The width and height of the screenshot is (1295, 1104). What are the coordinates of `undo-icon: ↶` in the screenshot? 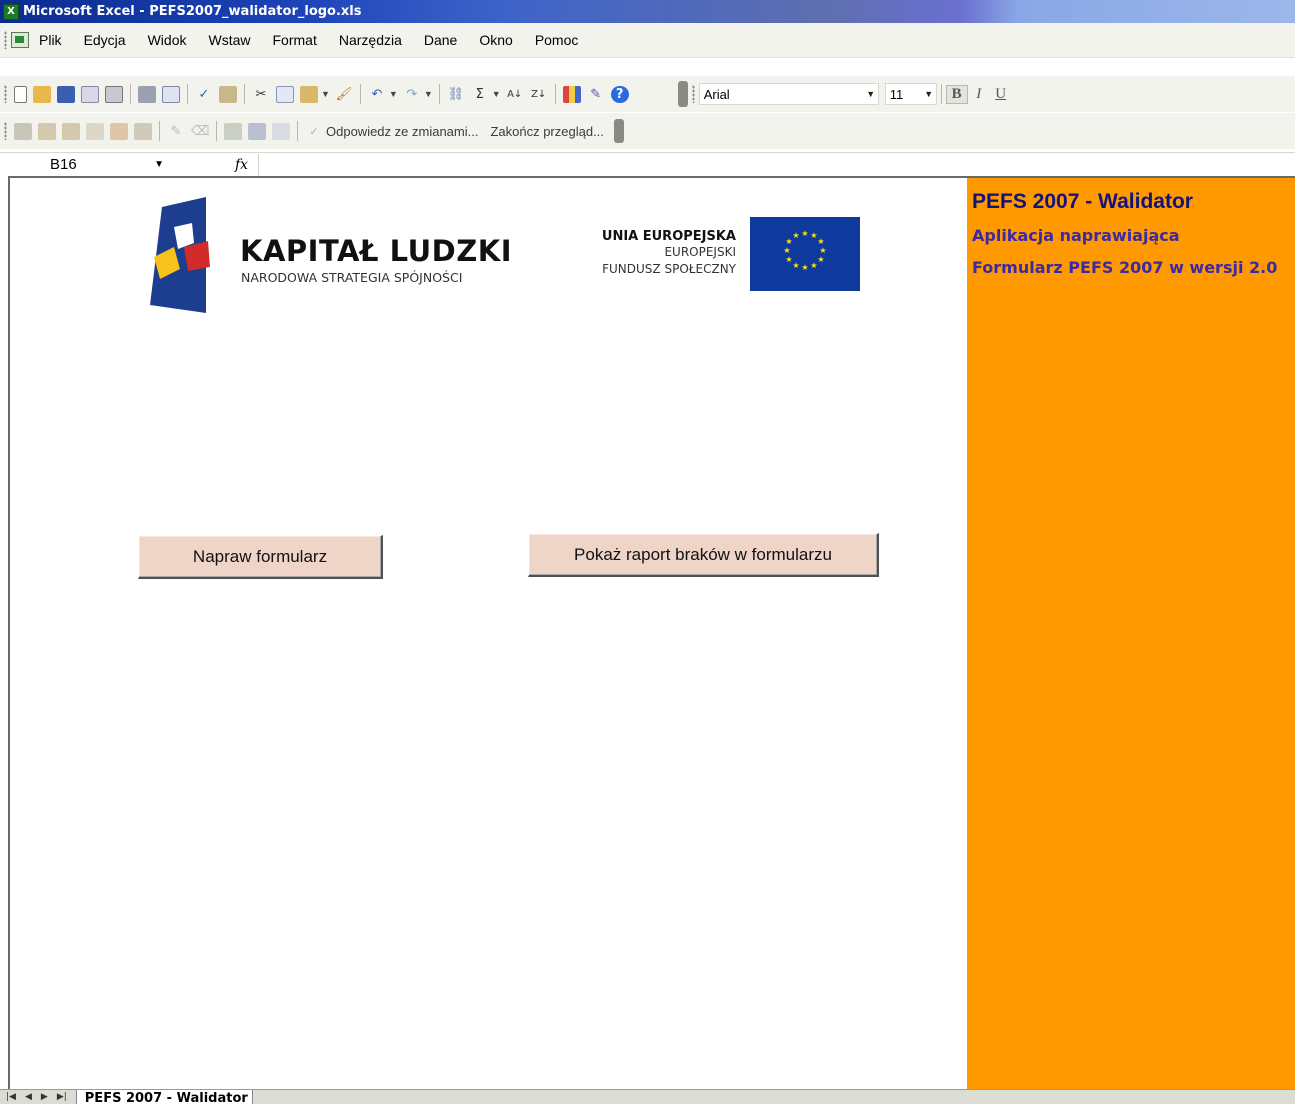 It's located at (377, 94).